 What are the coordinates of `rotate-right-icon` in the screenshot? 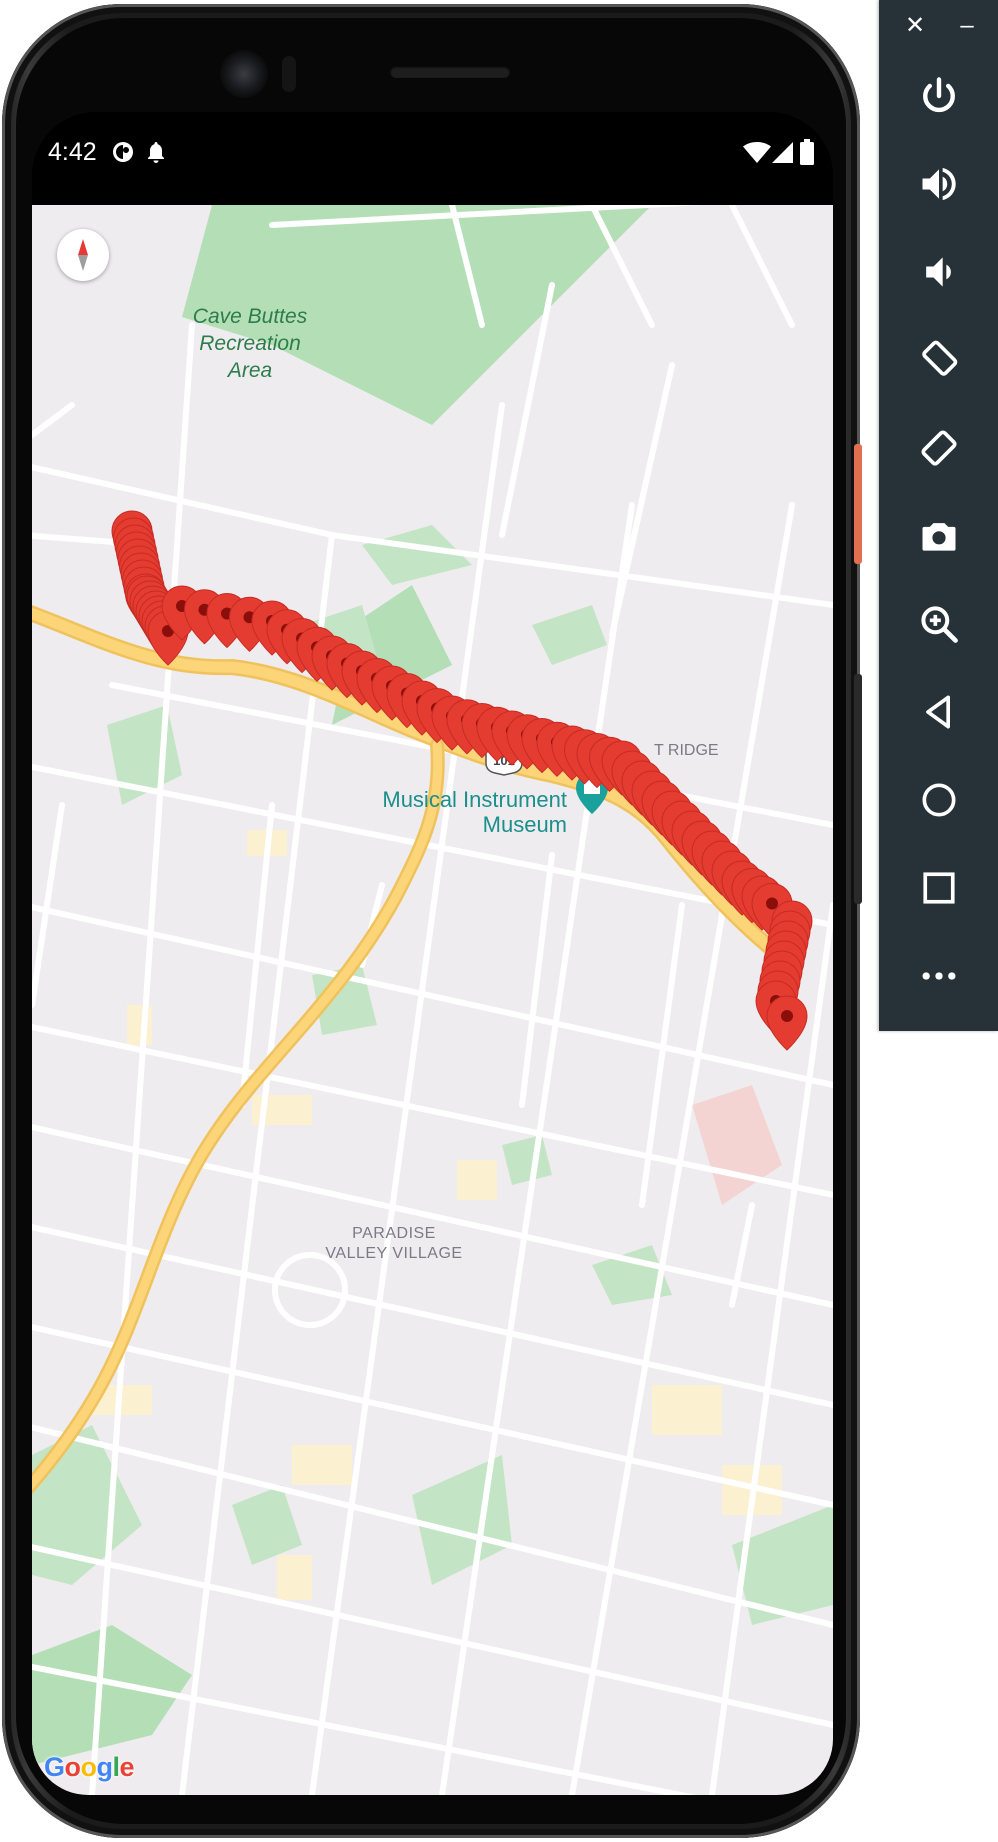 It's located at (939, 448).